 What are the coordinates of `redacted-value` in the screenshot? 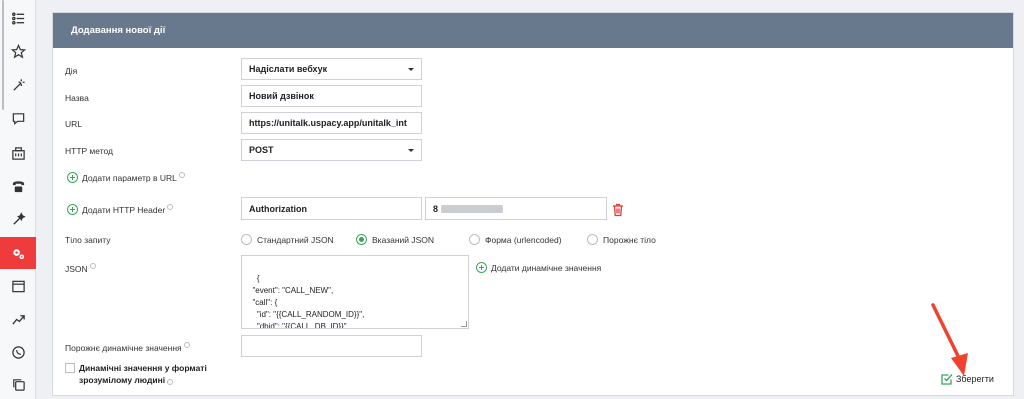 It's located at (472, 208).